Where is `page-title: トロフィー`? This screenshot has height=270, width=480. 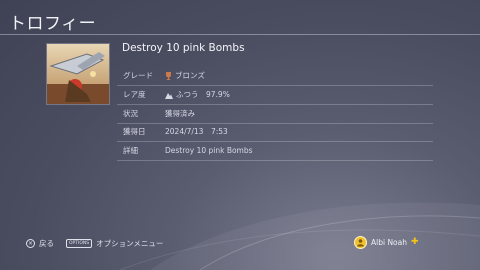
page-title: トロフィー is located at coordinates (53, 24).